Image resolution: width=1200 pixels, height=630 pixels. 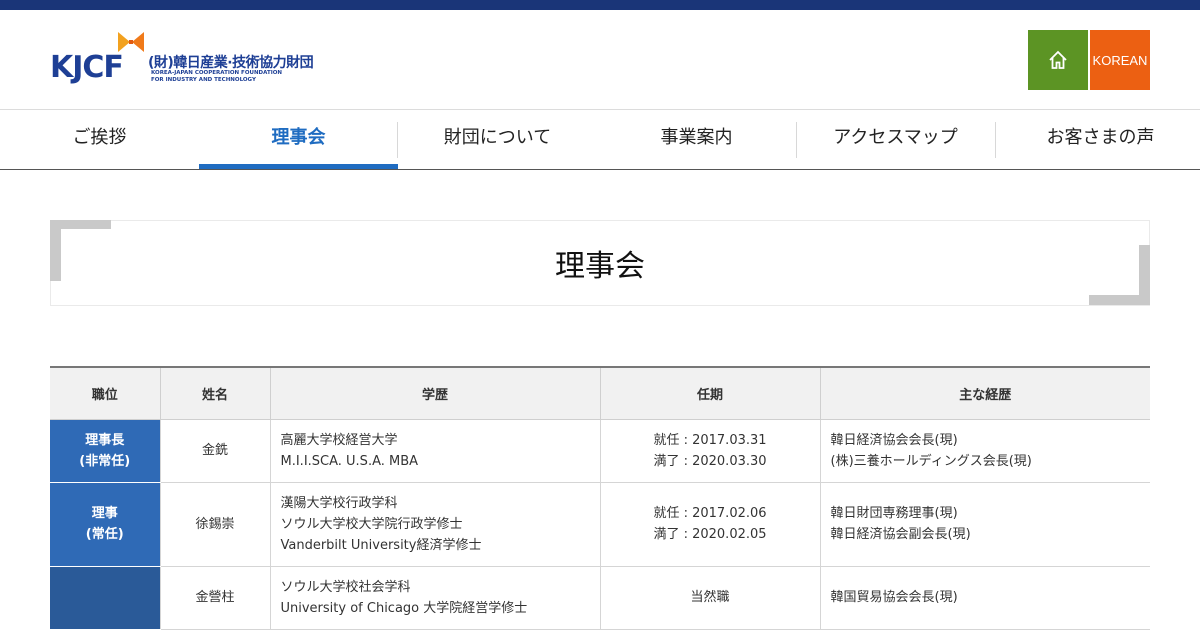 What do you see at coordinates (215, 451) in the screenshot?
I see `name-cell: 金銑` at bounding box center [215, 451].